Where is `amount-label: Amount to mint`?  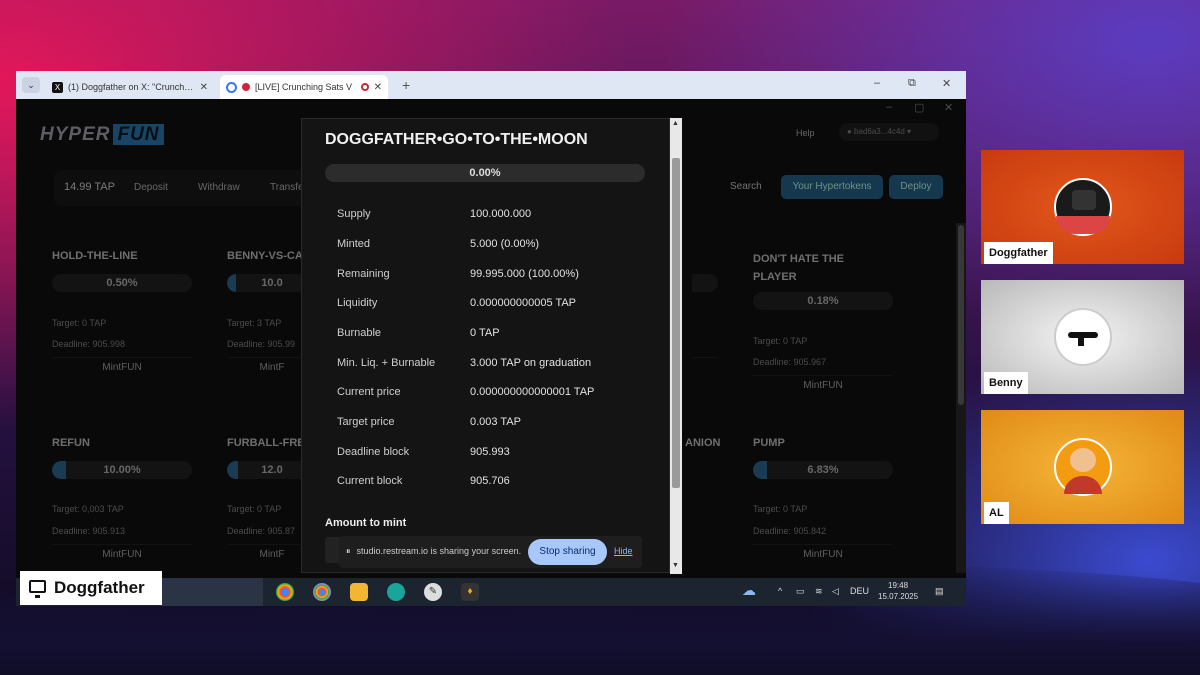 amount-label: Amount to mint is located at coordinates (366, 523).